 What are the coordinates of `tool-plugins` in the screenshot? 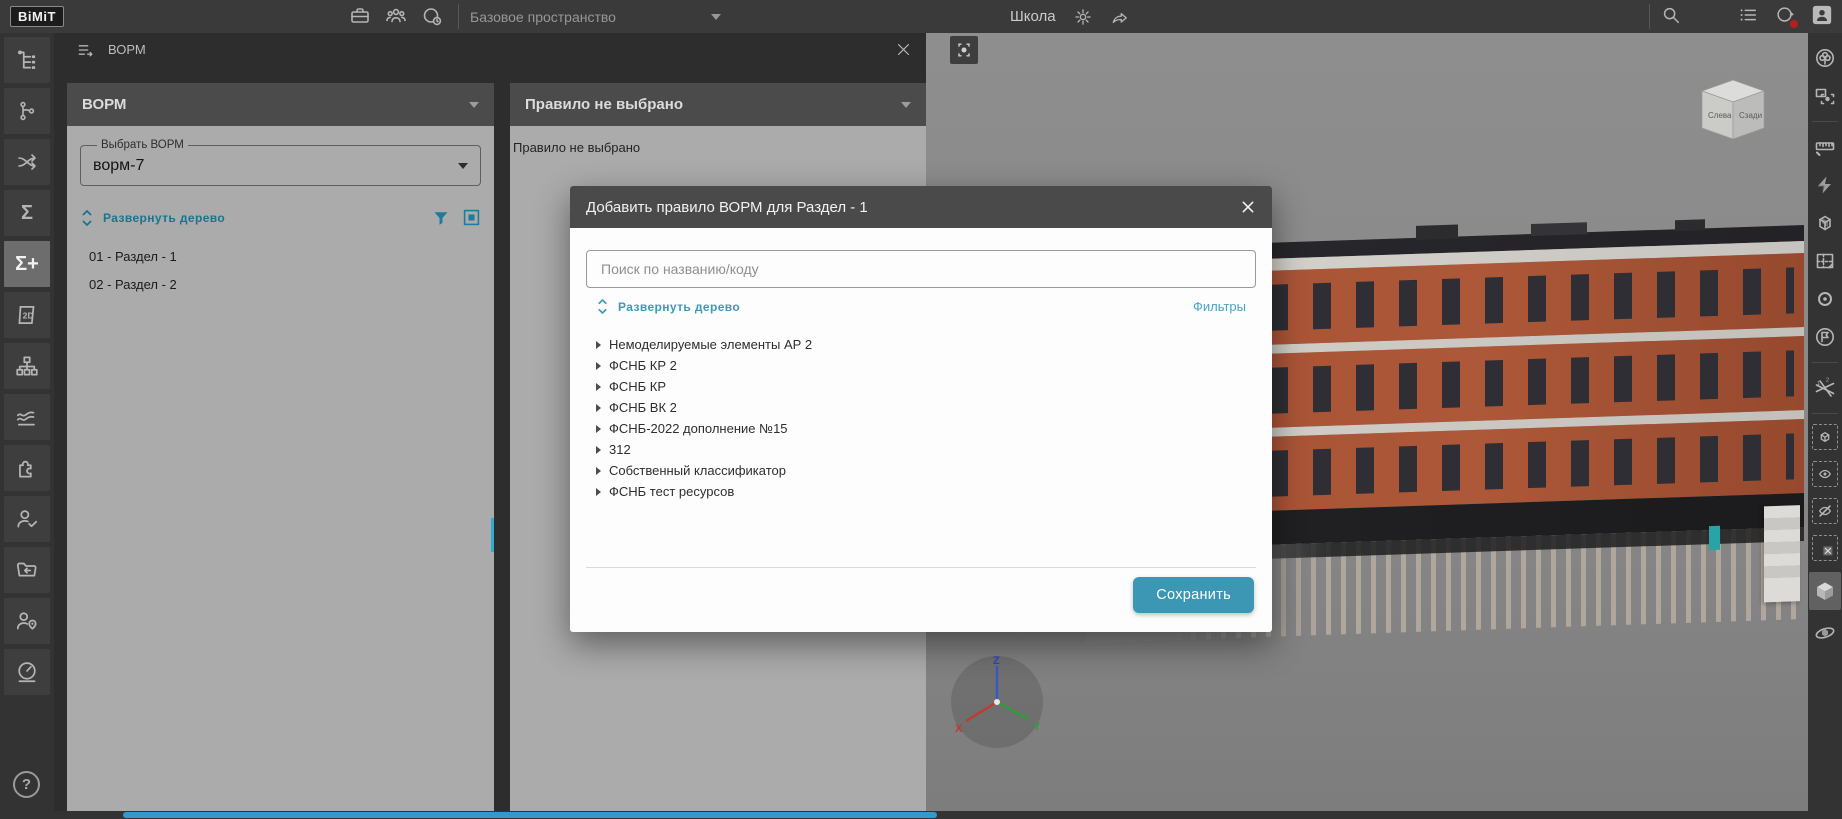 It's located at (27, 468).